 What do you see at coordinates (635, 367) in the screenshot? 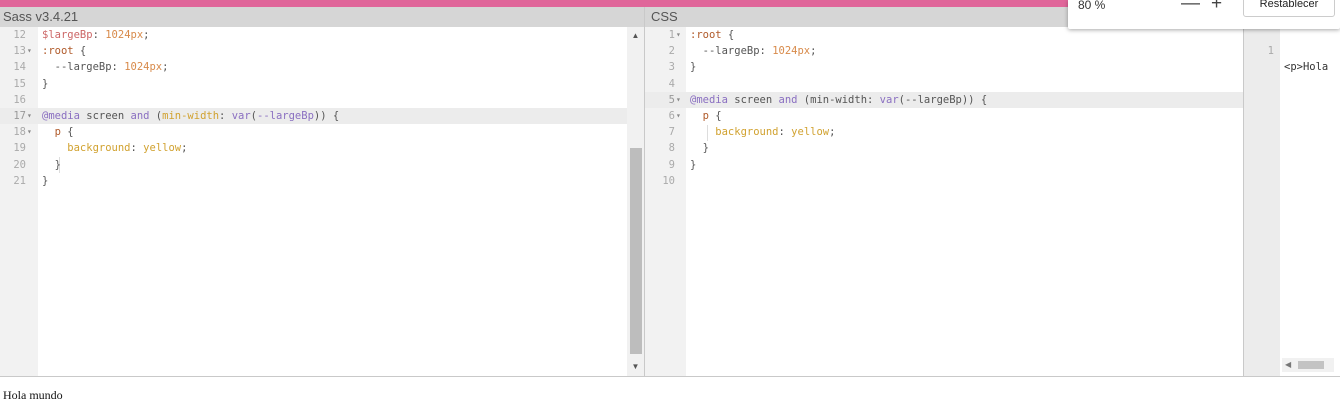
I see `scroll-down-icon: ▼` at bounding box center [635, 367].